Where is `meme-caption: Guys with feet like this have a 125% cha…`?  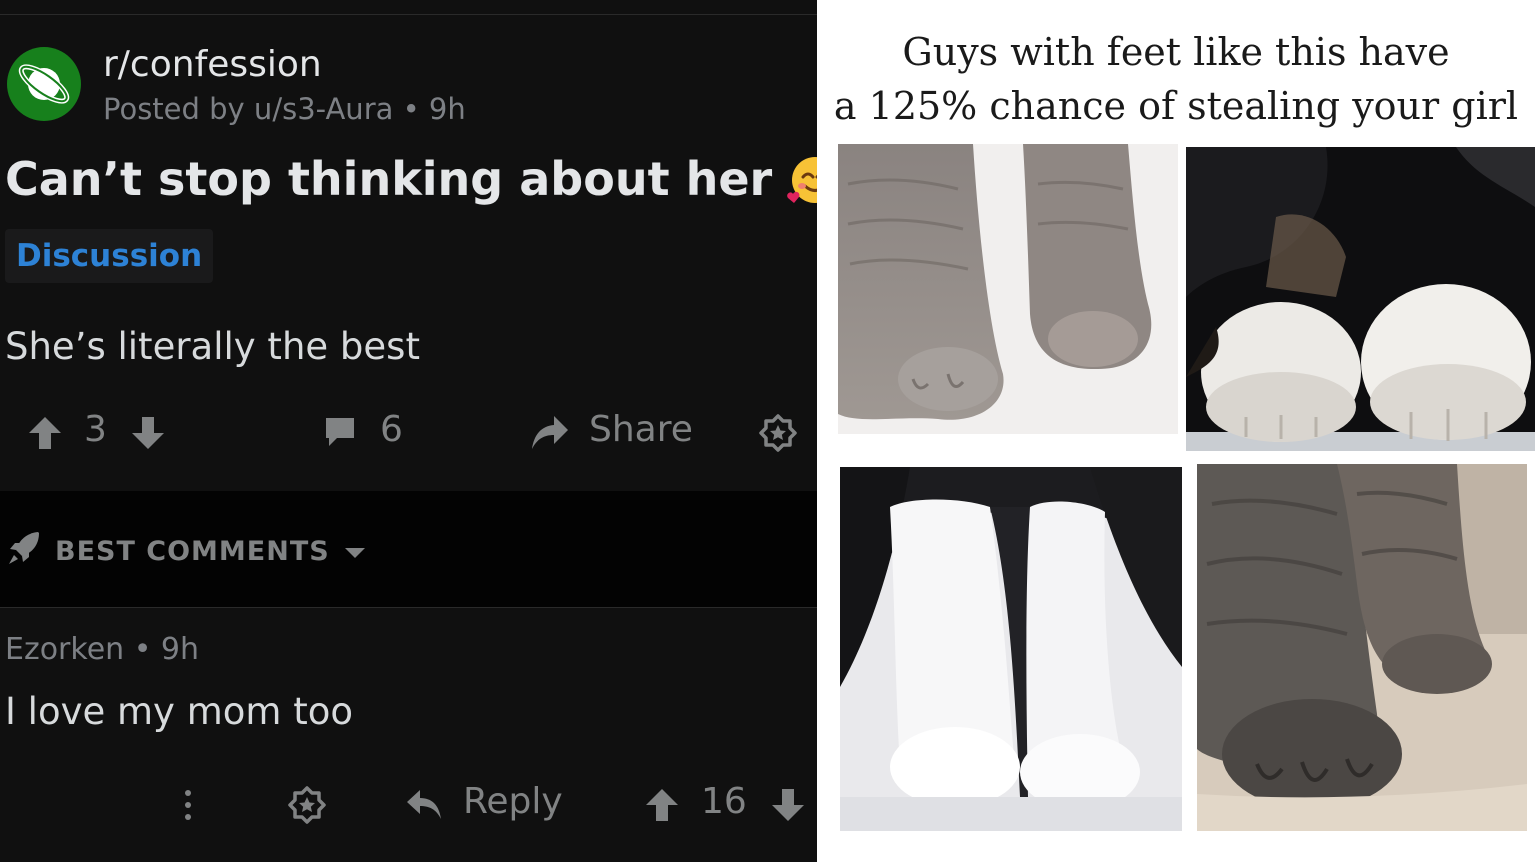 meme-caption: Guys with feet like this have a 125% cha… is located at coordinates (1176, 79).